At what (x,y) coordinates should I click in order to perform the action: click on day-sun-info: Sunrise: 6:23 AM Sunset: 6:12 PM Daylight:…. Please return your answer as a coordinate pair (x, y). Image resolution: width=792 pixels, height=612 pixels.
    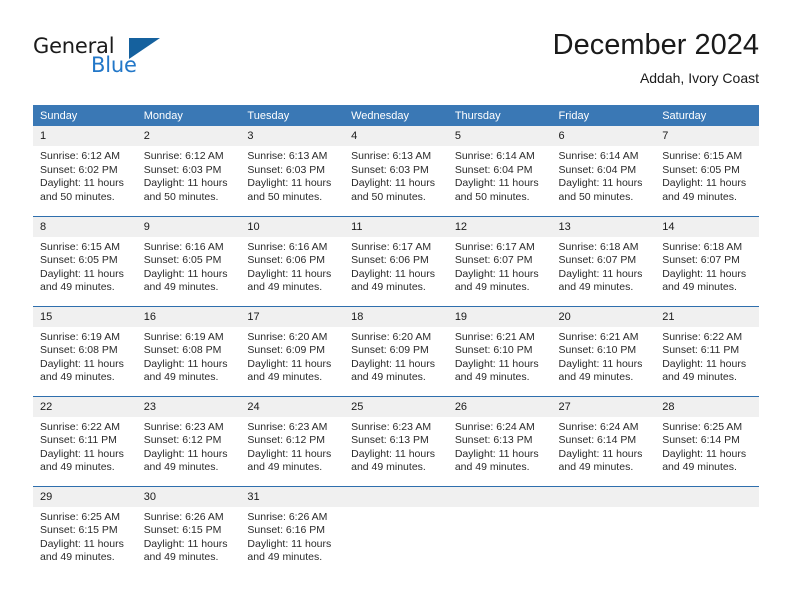
    Looking at the image, I should click on (292, 446).